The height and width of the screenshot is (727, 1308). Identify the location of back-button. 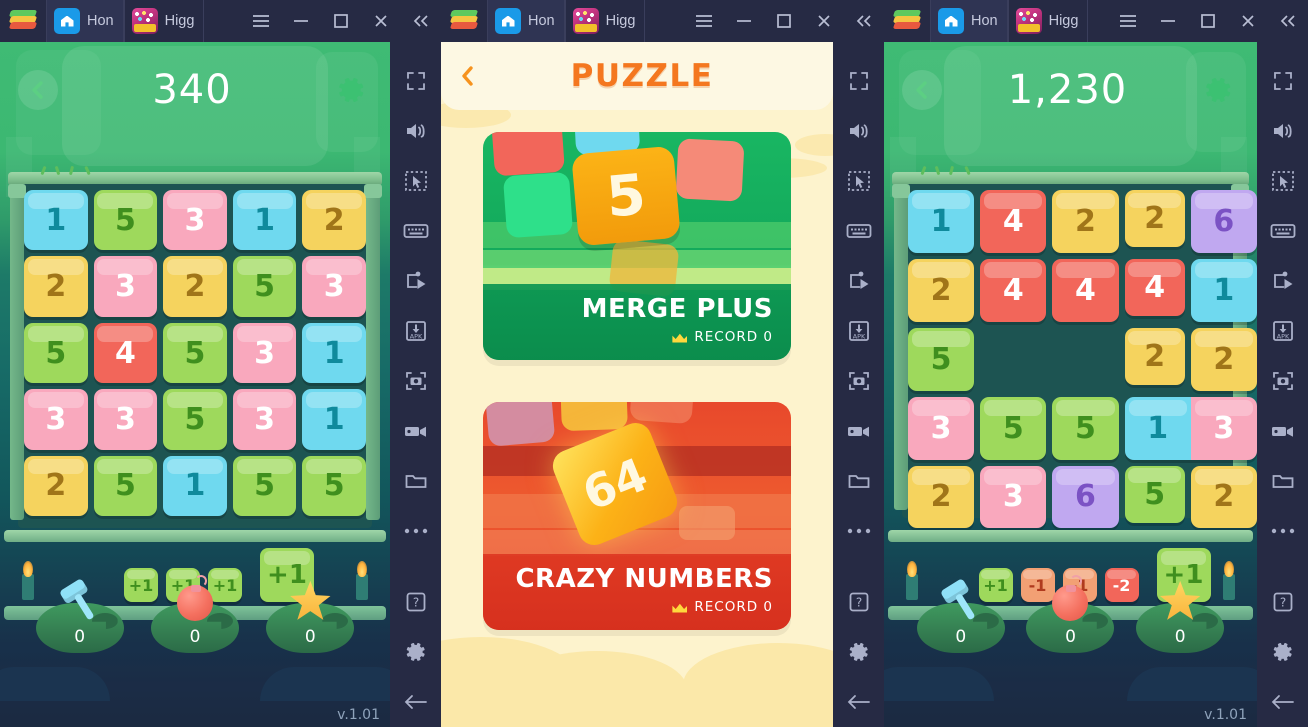
(858, 702).